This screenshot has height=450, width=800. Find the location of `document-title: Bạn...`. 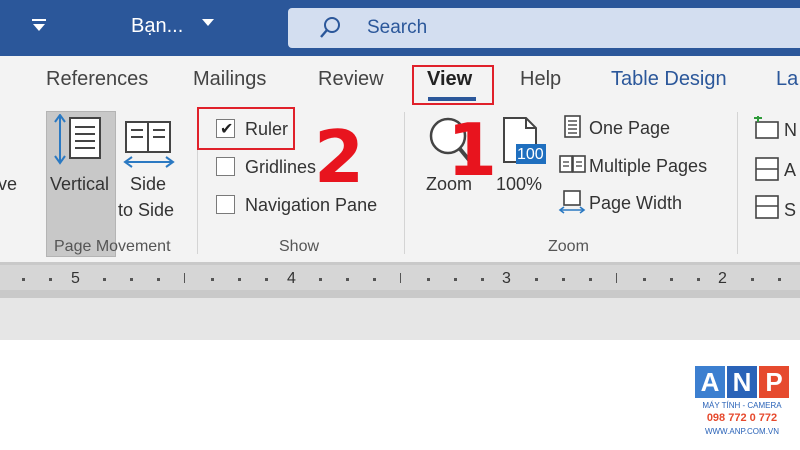

document-title: Bạn... is located at coordinates (157, 26).